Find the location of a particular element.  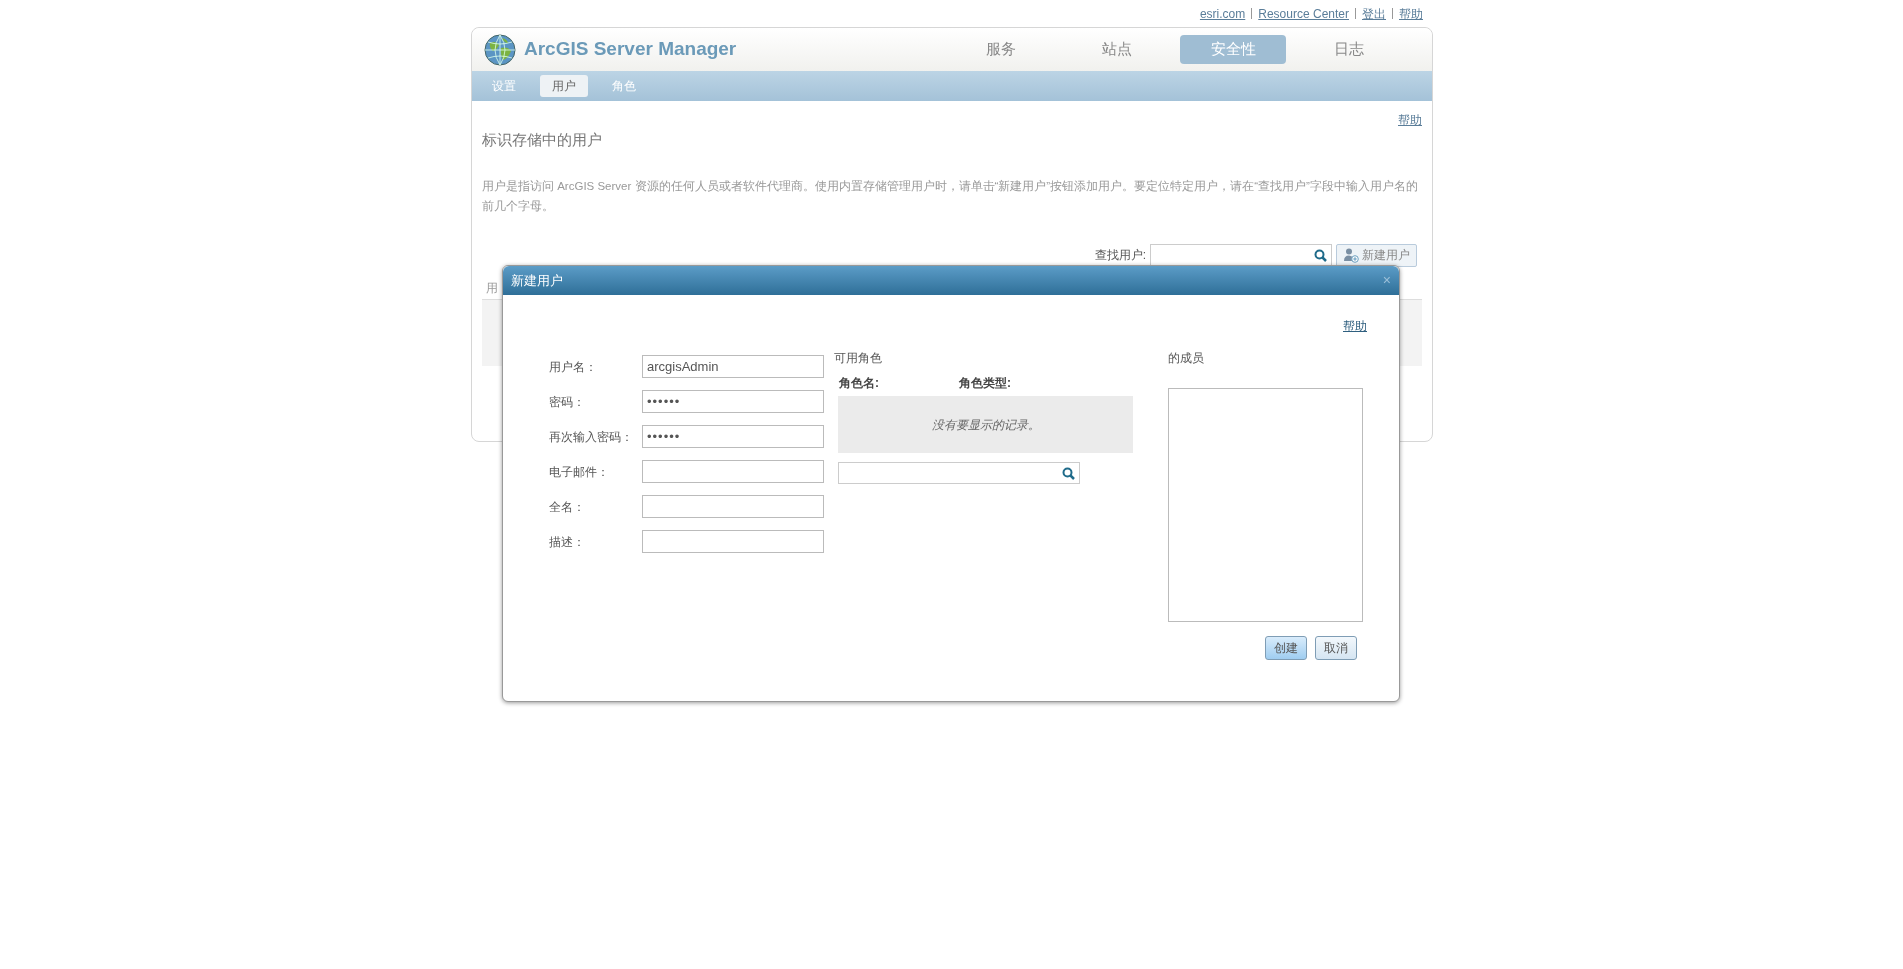

section-title: 可用角色 is located at coordinates (858, 358).